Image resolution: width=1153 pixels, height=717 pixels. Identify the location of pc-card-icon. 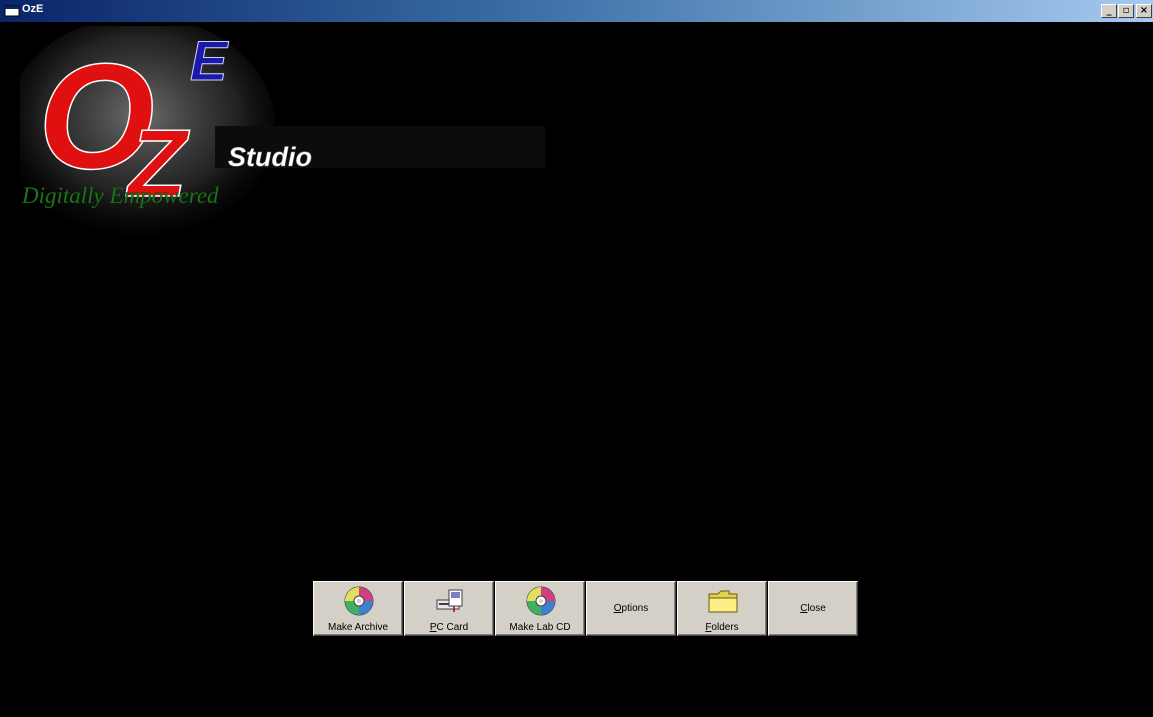
(449, 600).